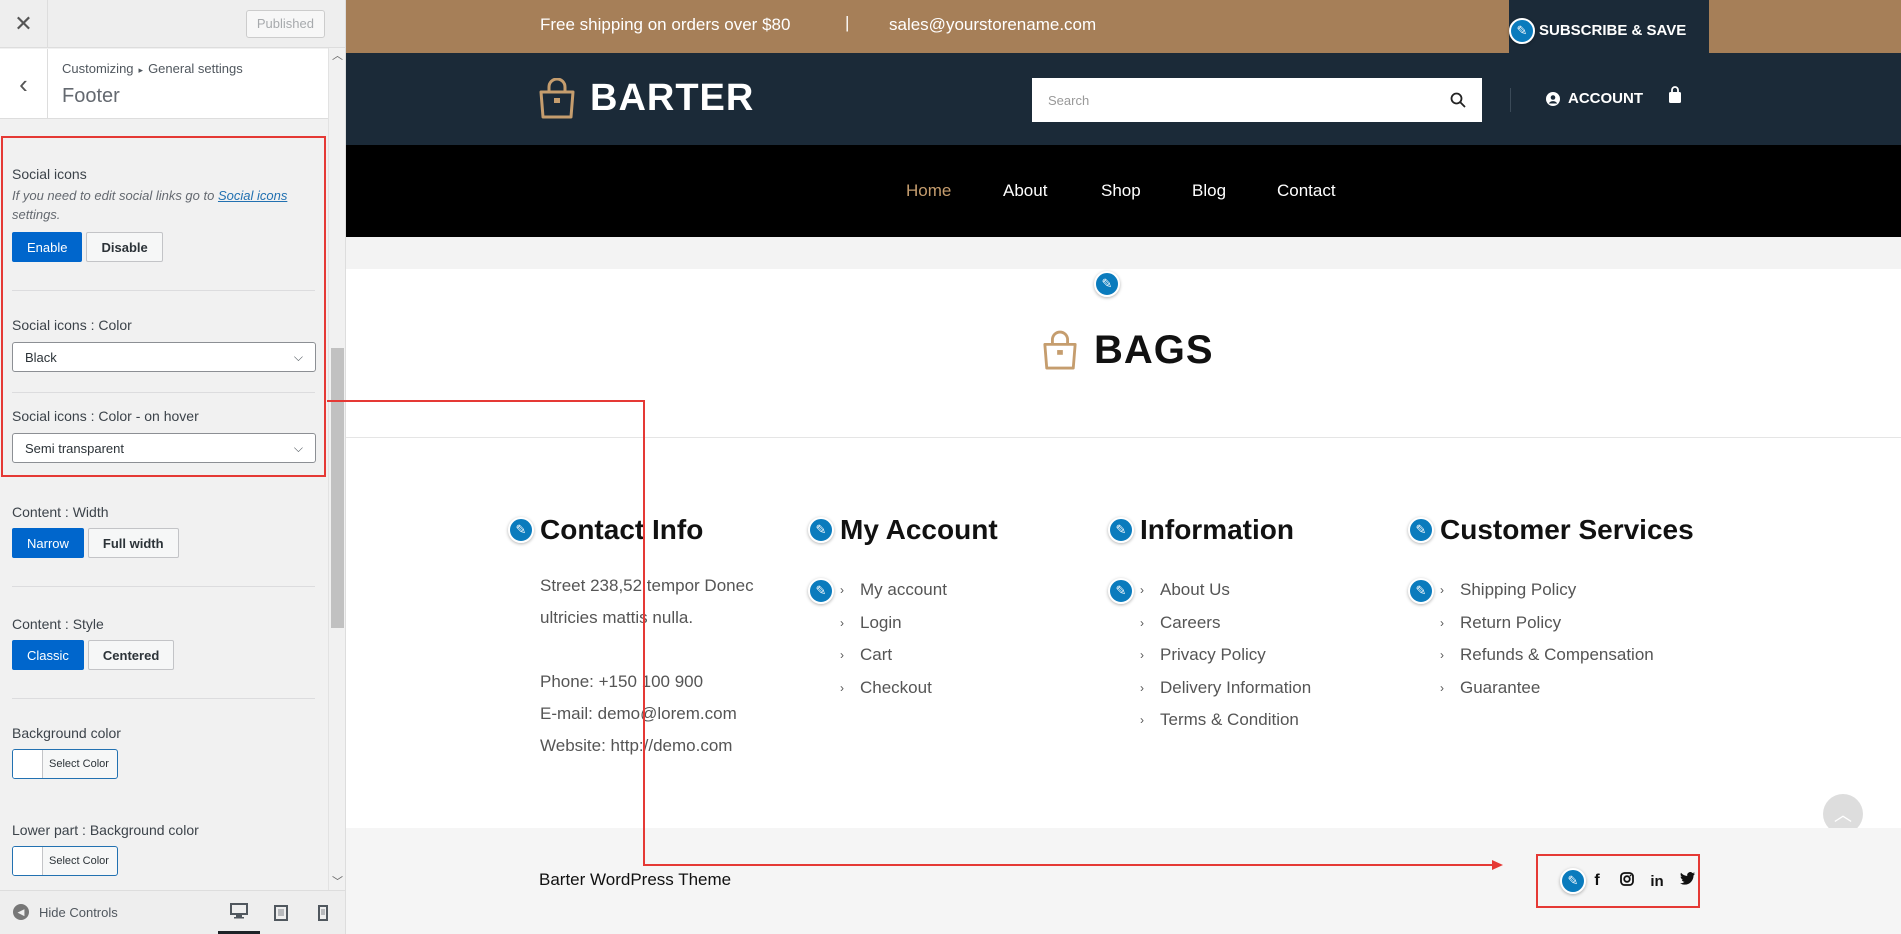 The image size is (1901, 934). What do you see at coordinates (636, 745) in the screenshot?
I see `contact-website: Website: http://demo.com` at bounding box center [636, 745].